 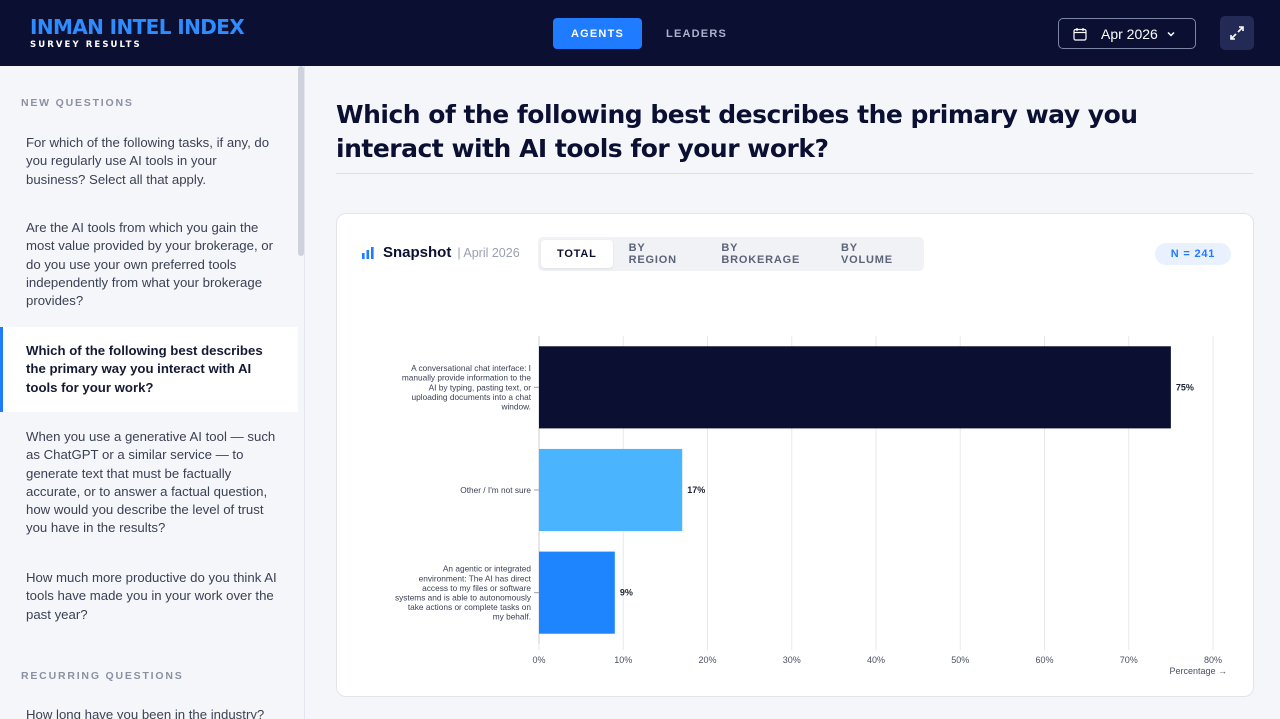 I want to click on y-category-label: An agentic or integrated, so click(x=487, y=569).